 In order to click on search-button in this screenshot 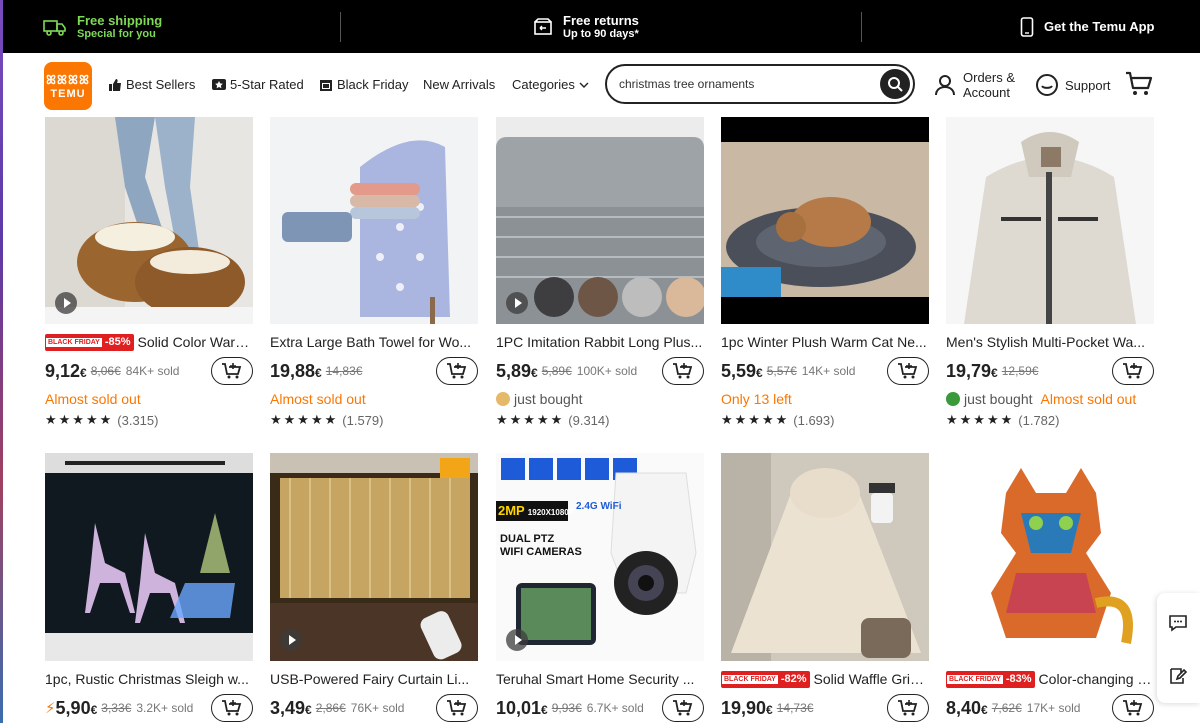, I will do `click(895, 84)`.